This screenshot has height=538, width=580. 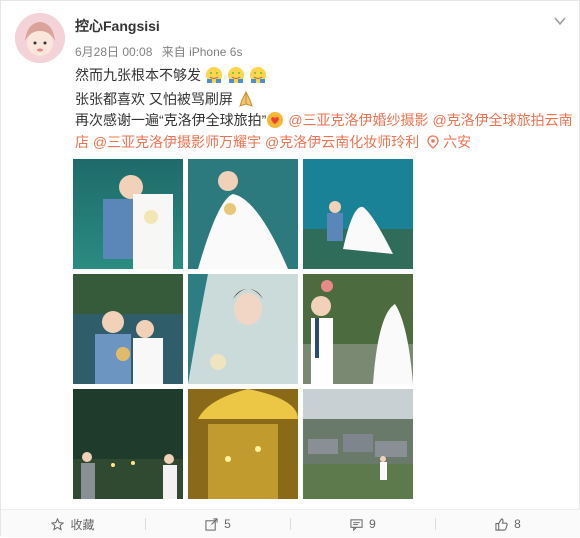 I want to click on post-text: 然而九张根本不够发, so click(x=138, y=75).